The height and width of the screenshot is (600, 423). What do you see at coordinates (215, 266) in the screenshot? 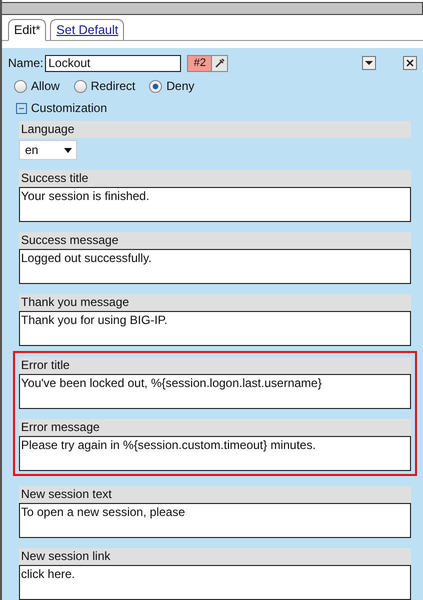
I see `text-area: Logged out successfully.` at bounding box center [215, 266].